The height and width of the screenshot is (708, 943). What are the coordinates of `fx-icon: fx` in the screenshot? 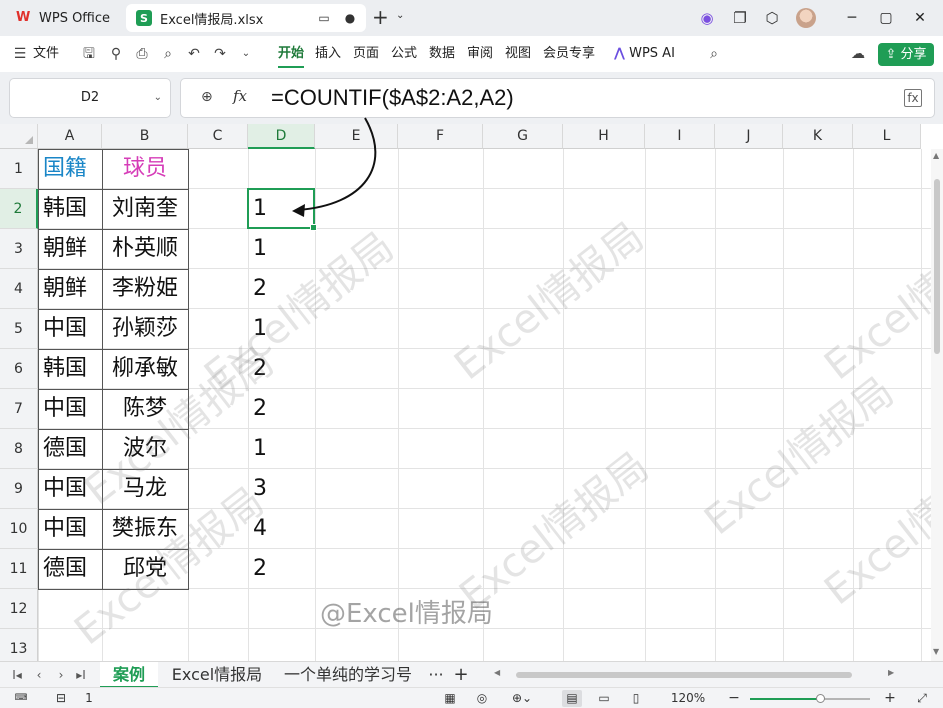 It's located at (240, 96).